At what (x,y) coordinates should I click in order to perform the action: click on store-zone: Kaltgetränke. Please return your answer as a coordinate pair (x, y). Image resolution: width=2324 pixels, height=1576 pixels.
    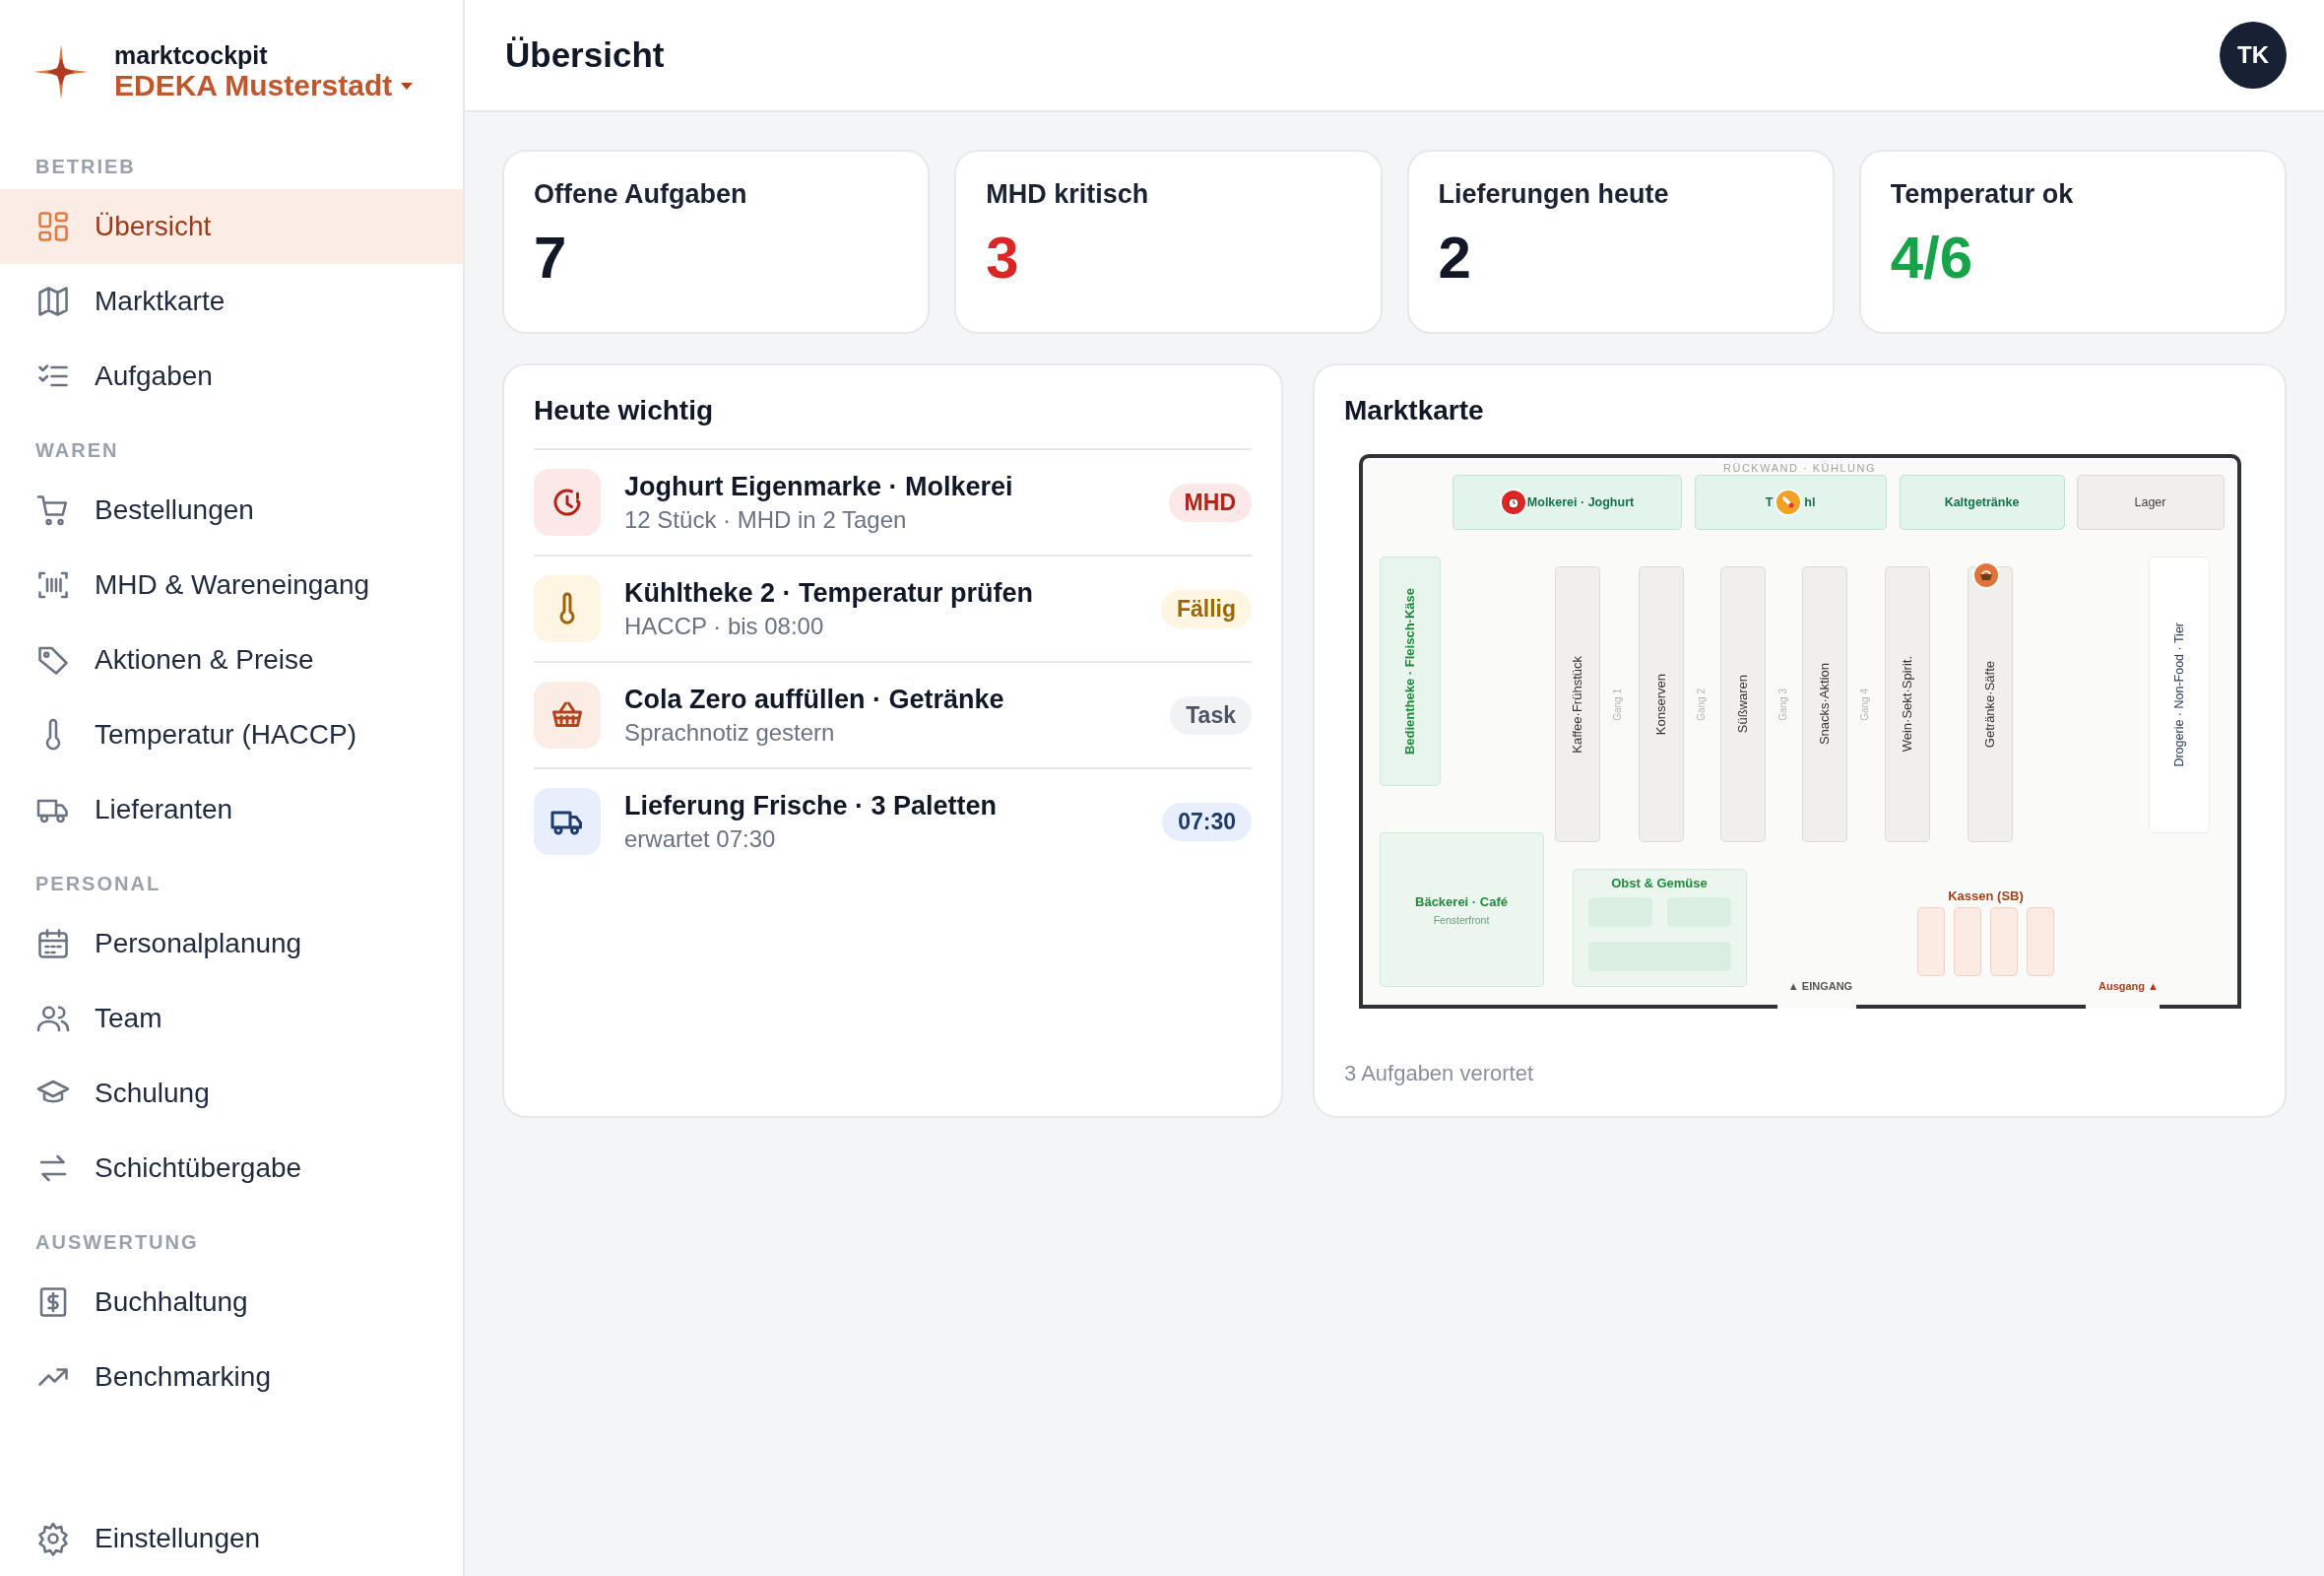
    Looking at the image, I should click on (1982, 502).